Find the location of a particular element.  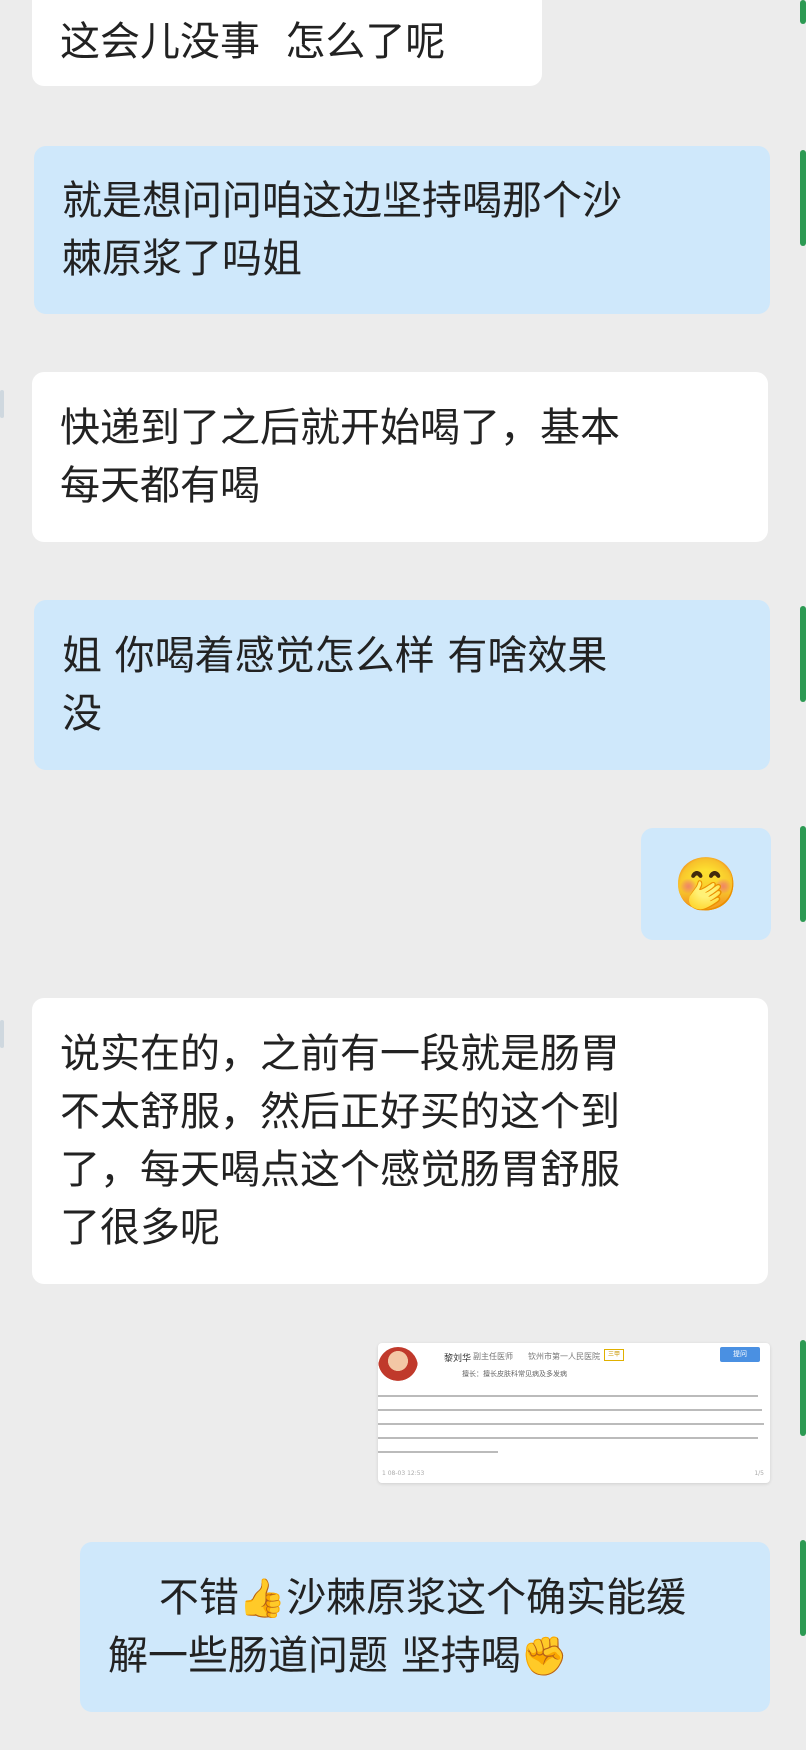

message-bubble-outgoing: 就是想问问咱这边坚持喝那个沙 棘原浆了吗姐 is located at coordinates (402, 230).